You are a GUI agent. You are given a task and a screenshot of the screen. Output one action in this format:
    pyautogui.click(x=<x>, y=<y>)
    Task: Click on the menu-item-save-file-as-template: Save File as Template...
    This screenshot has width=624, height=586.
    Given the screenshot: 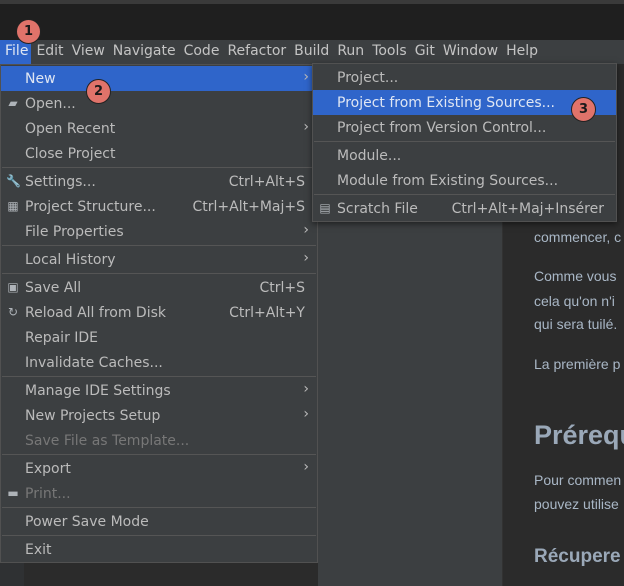 What is the action you would take?
    pyautogui.click(x=159, y=440)
    